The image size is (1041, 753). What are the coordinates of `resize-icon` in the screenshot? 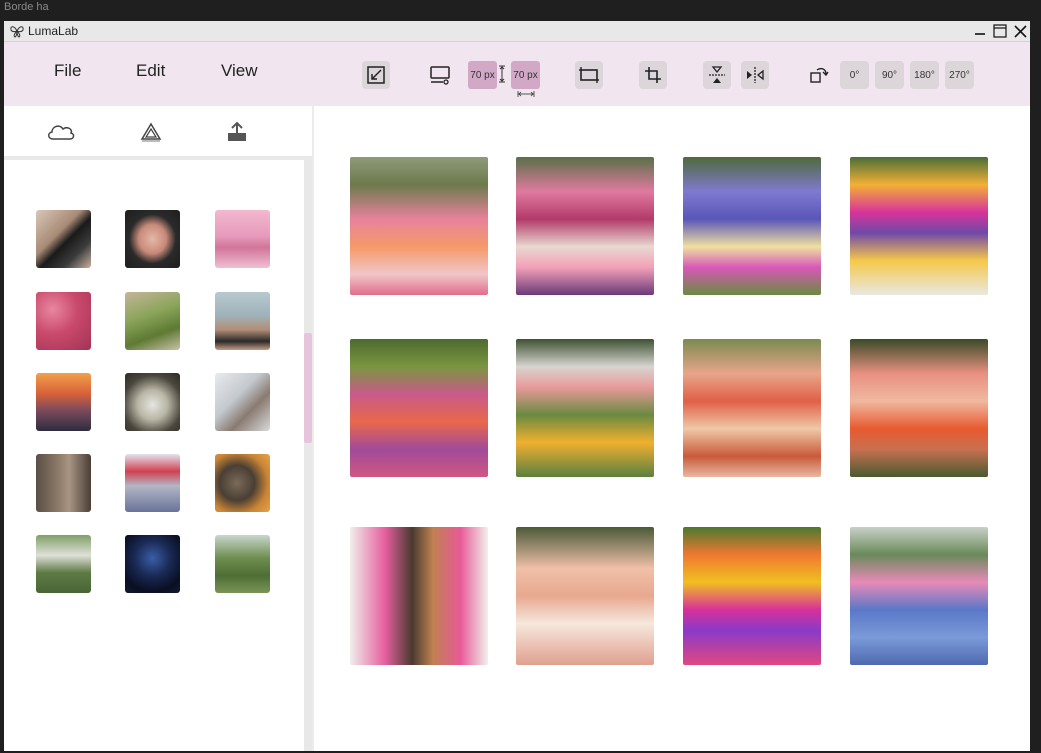 It's located at (376, 75).